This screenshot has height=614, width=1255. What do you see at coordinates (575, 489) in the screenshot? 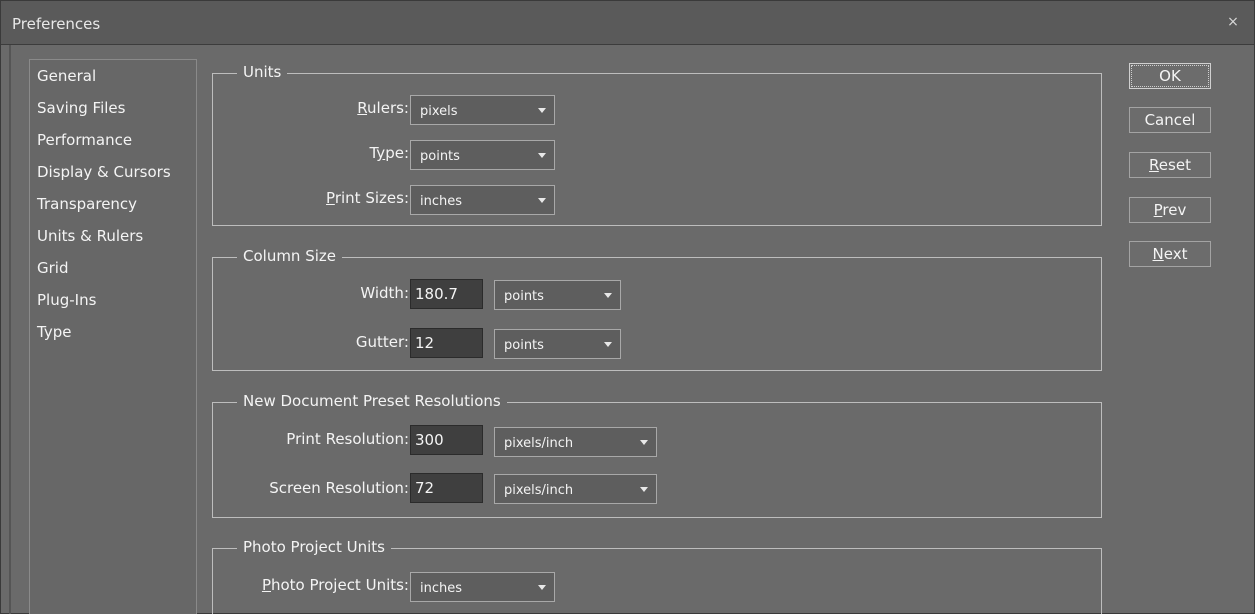
I see `screen-resolution-unit-dropdown: pixels/inch` at bounding box center [575, 489].